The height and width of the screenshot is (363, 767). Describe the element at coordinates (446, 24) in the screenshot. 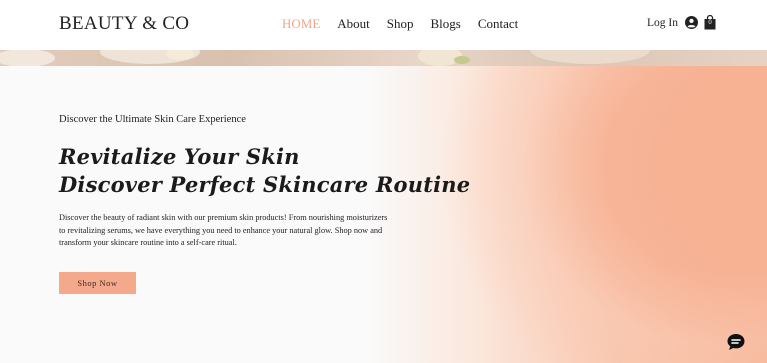

I see `nav-item-blogs: Blogs` at that location.